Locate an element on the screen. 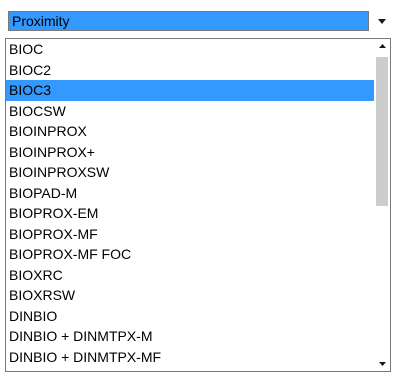  list-item: BIOPROX-MF FOC is located at coordinates (190, 254).